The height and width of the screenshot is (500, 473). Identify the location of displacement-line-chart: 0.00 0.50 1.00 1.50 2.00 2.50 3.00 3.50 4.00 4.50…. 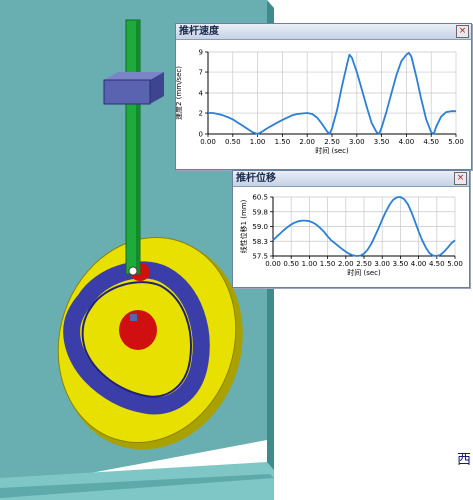
(351, 236).